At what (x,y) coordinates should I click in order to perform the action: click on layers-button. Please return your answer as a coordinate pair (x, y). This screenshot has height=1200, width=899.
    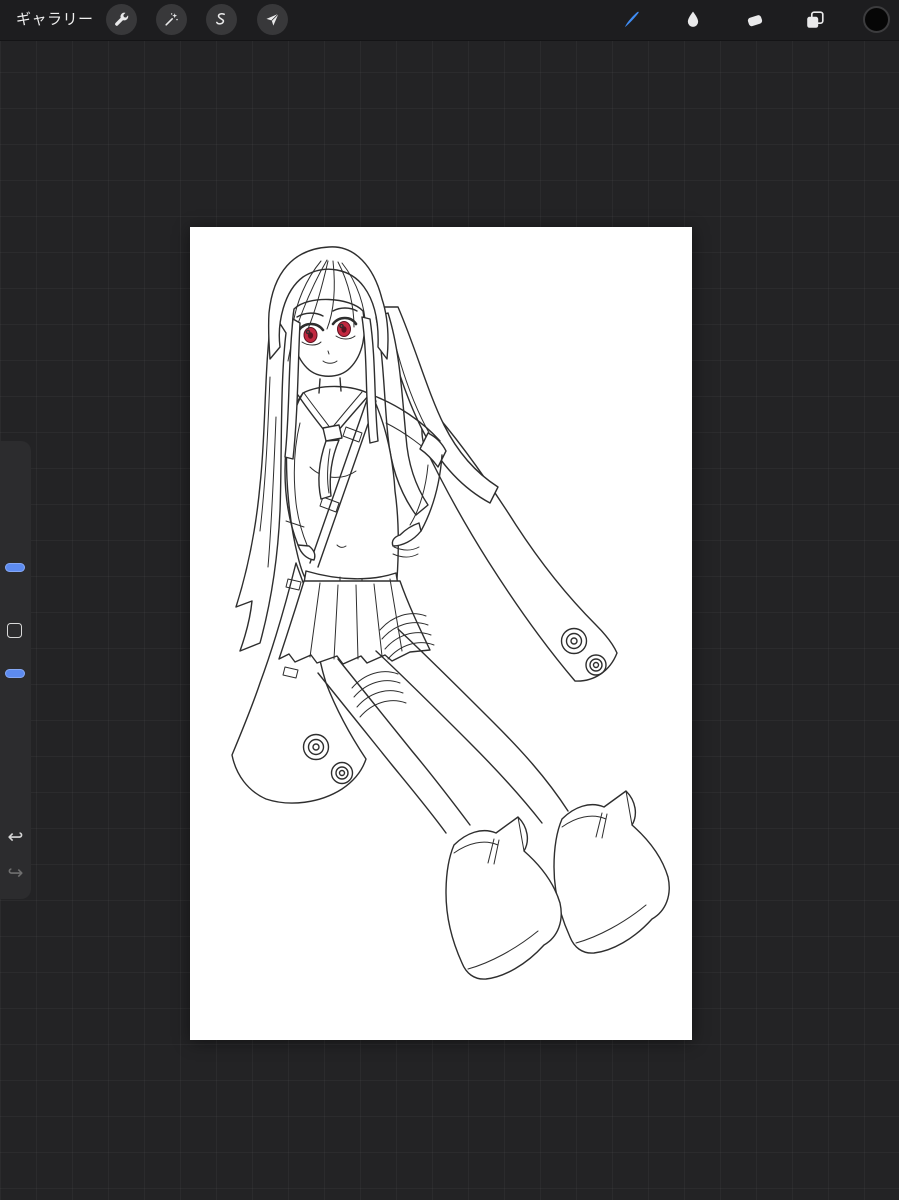
    Looking at the image, I should click on (815, 20).